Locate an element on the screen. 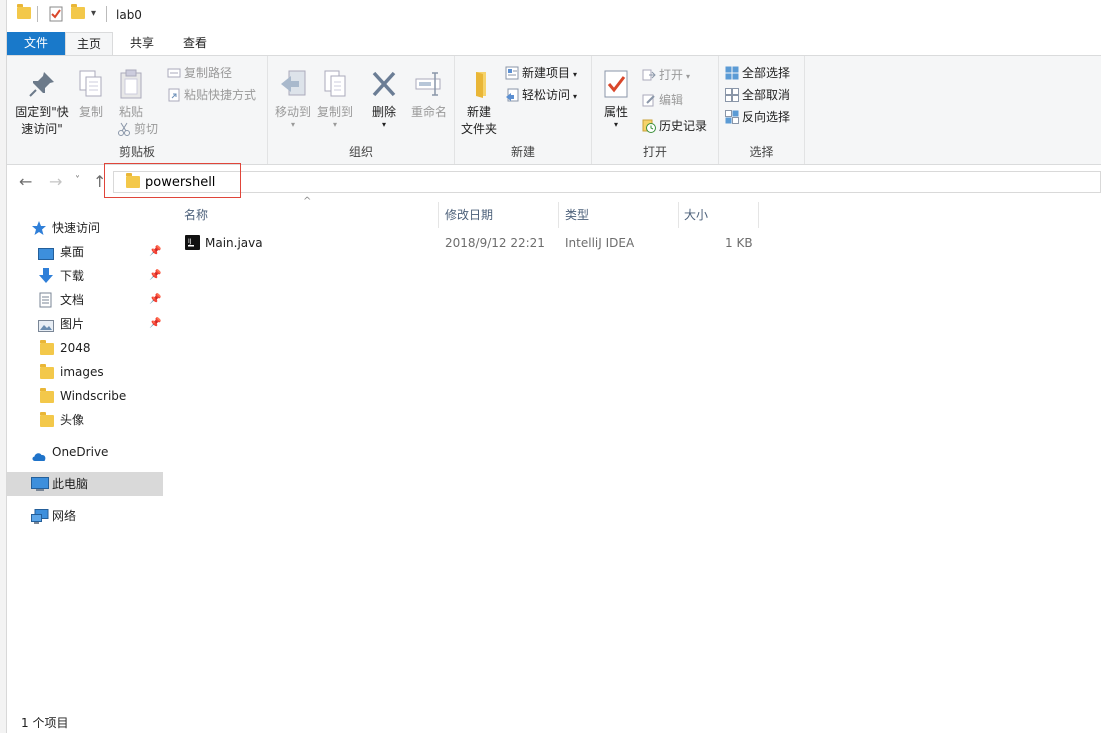 The height and width of the screenshot is (733, 1101). new-item-button: 新建项目 ▾ is located at coordinates (541, 73).